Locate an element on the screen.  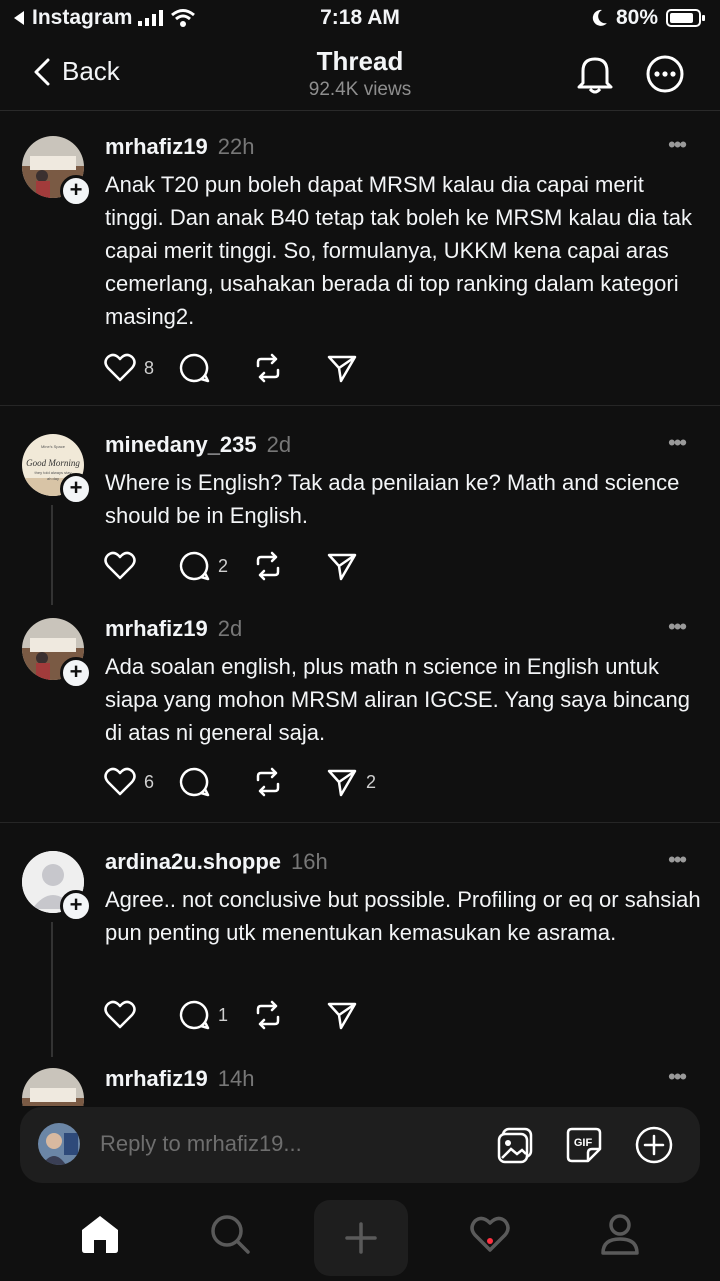
post-actions: 6 2 is located at coordinates (252, 782).